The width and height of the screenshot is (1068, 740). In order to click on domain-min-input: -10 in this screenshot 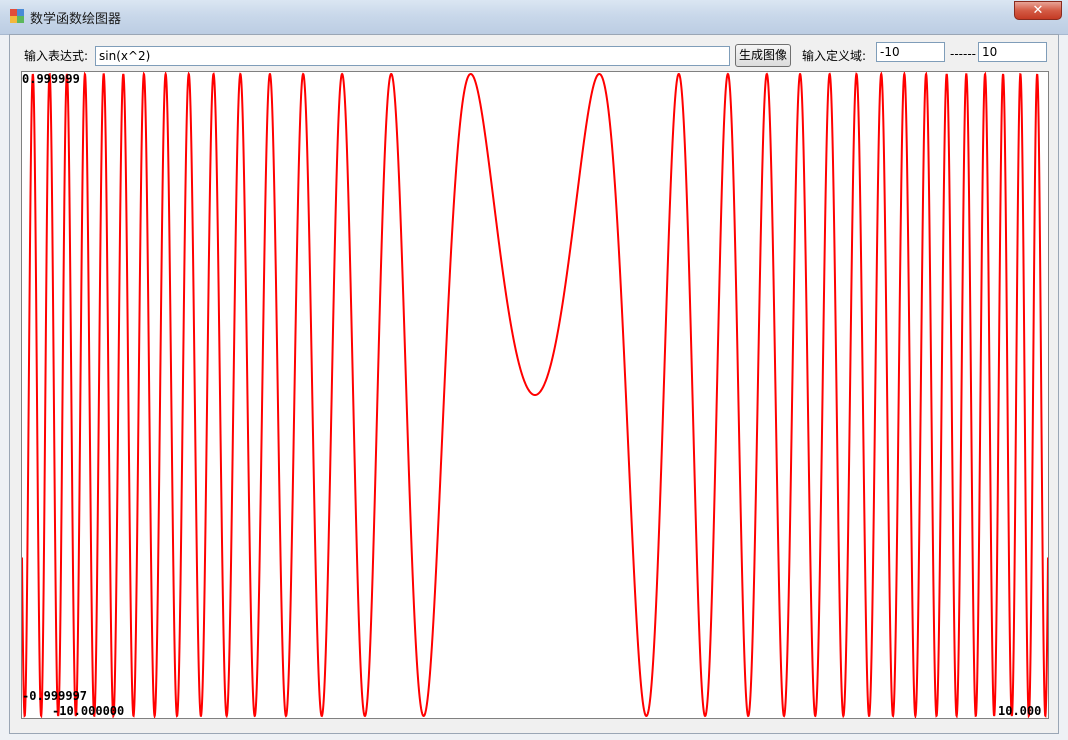, I will do `click(910, 52)`.